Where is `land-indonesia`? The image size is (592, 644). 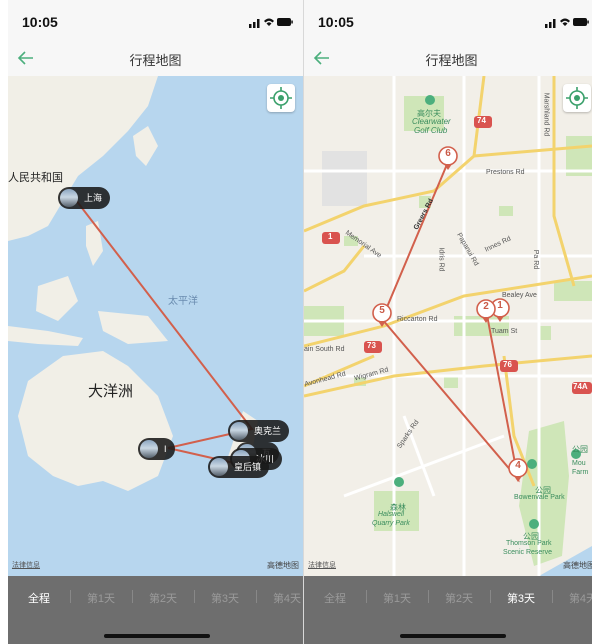 land-indonesia is located at coordinates (45, 336).